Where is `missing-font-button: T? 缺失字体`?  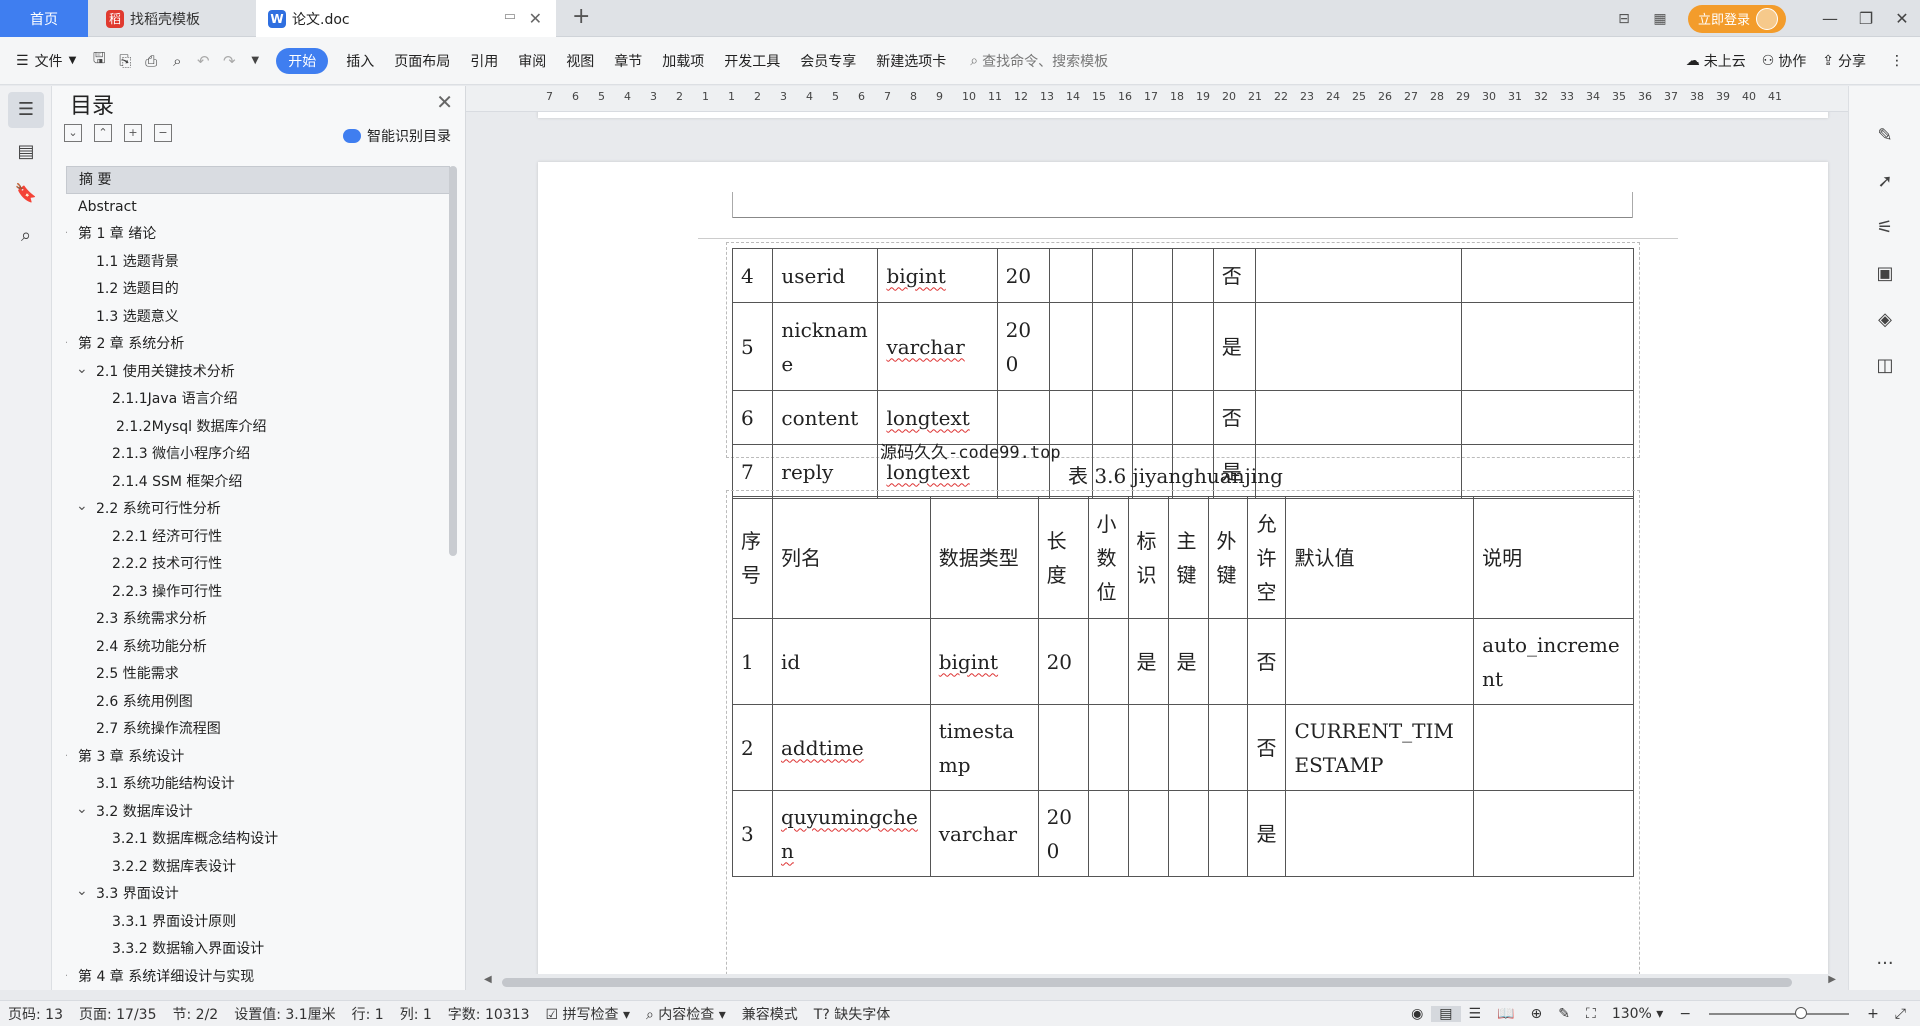
missing-font-button: T? 缺失字体 is located at coordinates (852, 1014).